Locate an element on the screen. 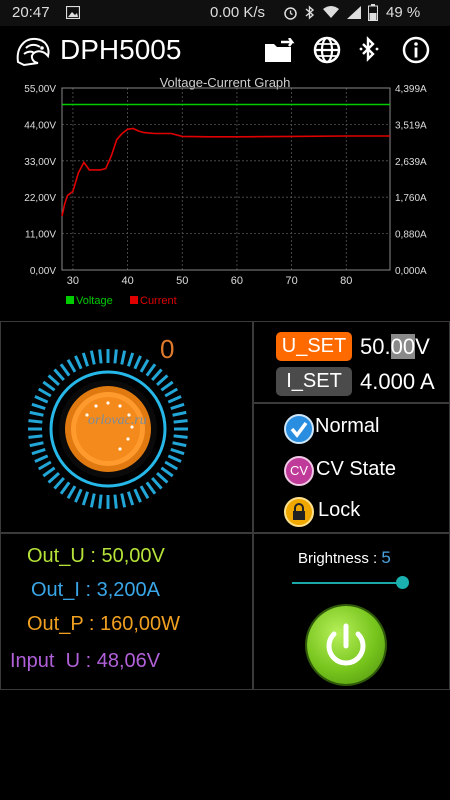  y-axis-right: 4,399A 3,519A 2,639A 1,760A 0,880A 0,000A is located at coordinates (411, 180).